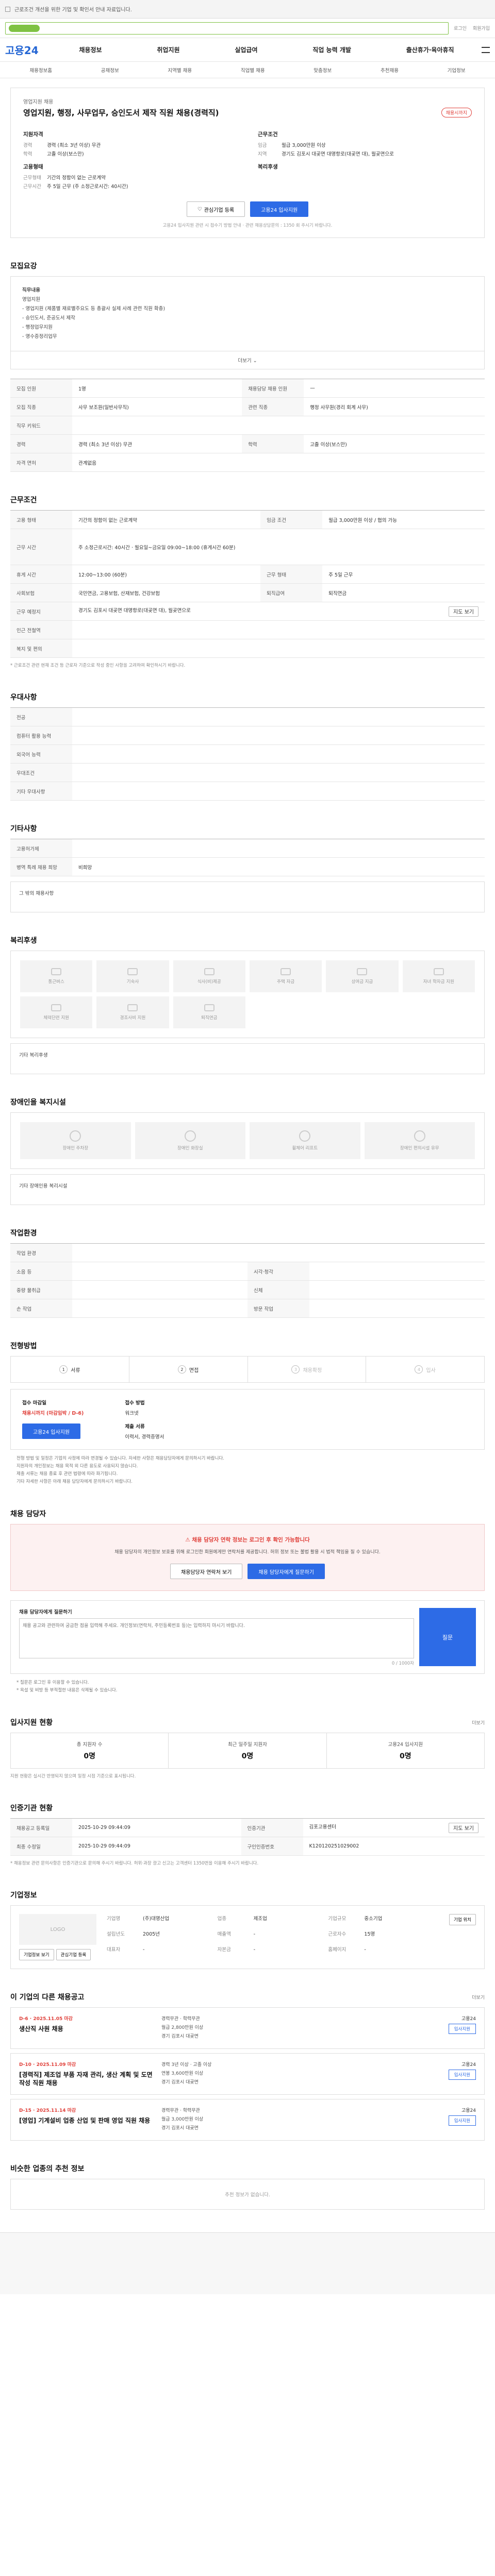  I want to click on table-key: 구인인증번호, so click(272, 1846).